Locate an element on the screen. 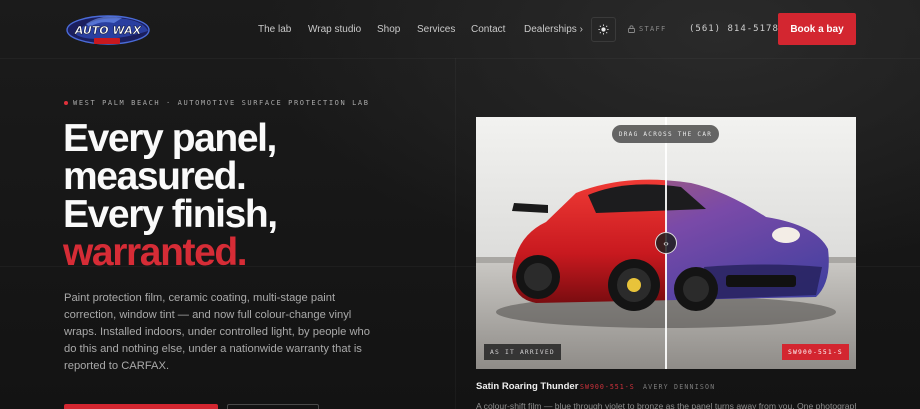 The height and width of the screenshot is (409, 920). headline-accent: warranted. is located at coordinates (155, 252).